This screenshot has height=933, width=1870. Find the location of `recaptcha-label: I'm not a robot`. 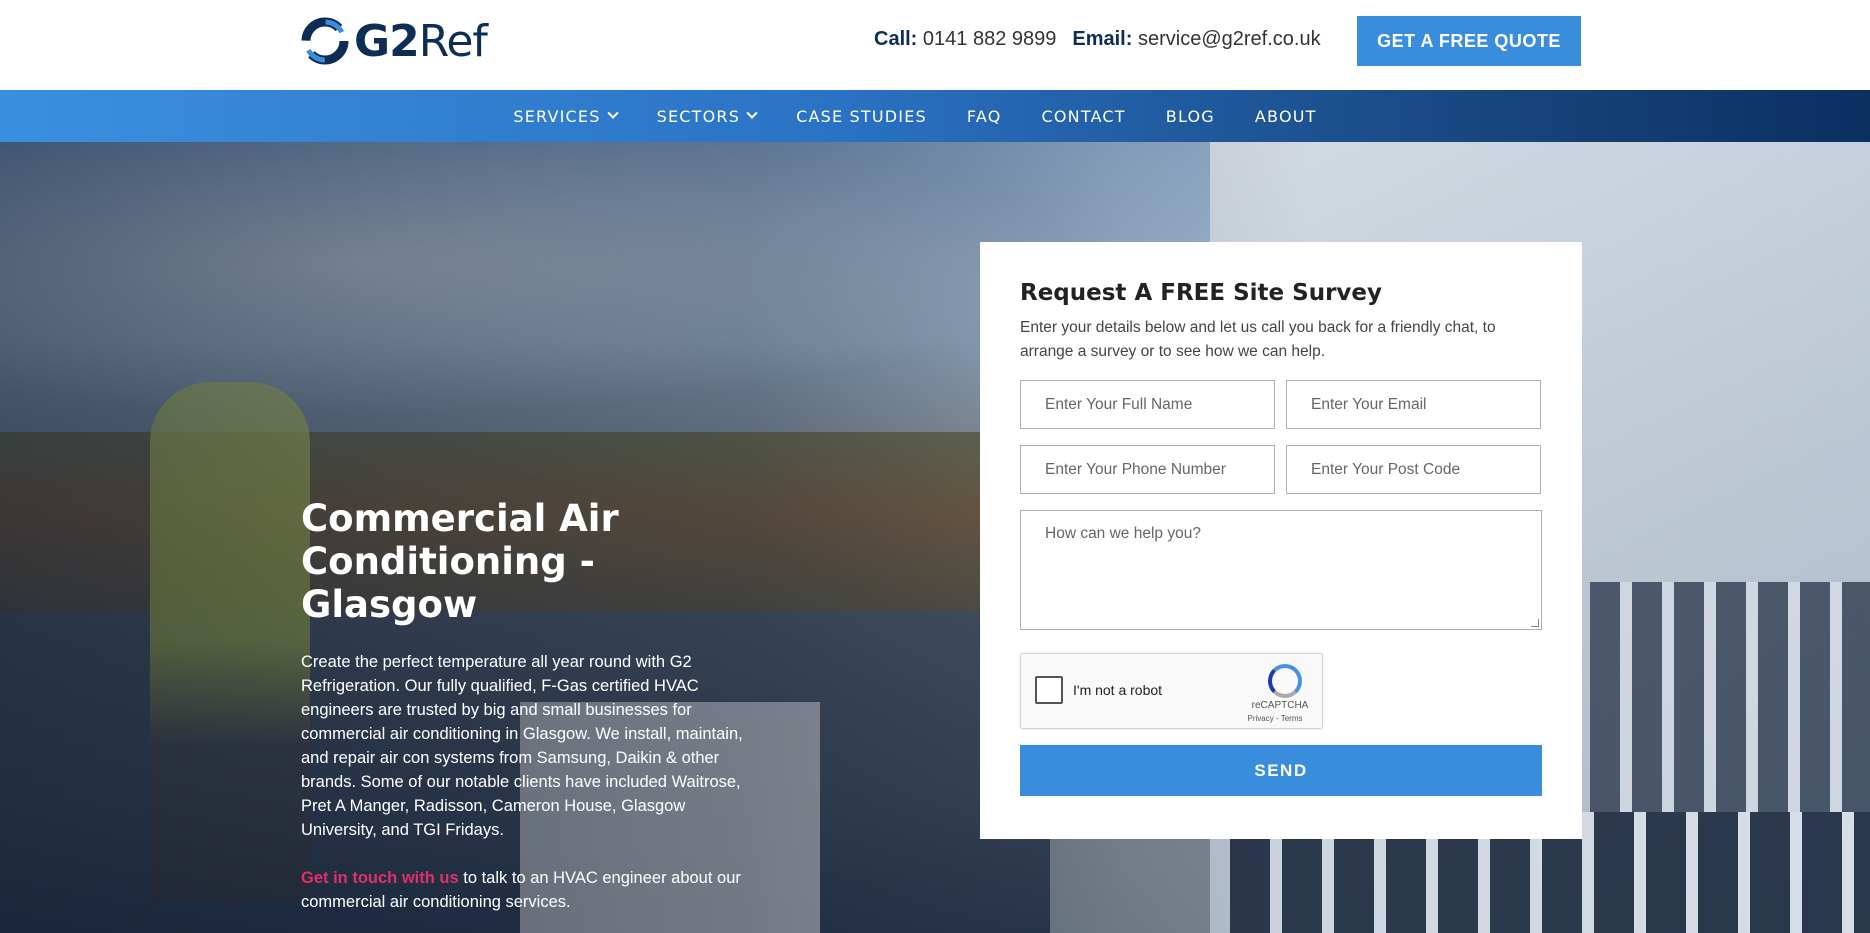

recaptcha-label: I'm not a robot is located at coordinates (1118, 690).